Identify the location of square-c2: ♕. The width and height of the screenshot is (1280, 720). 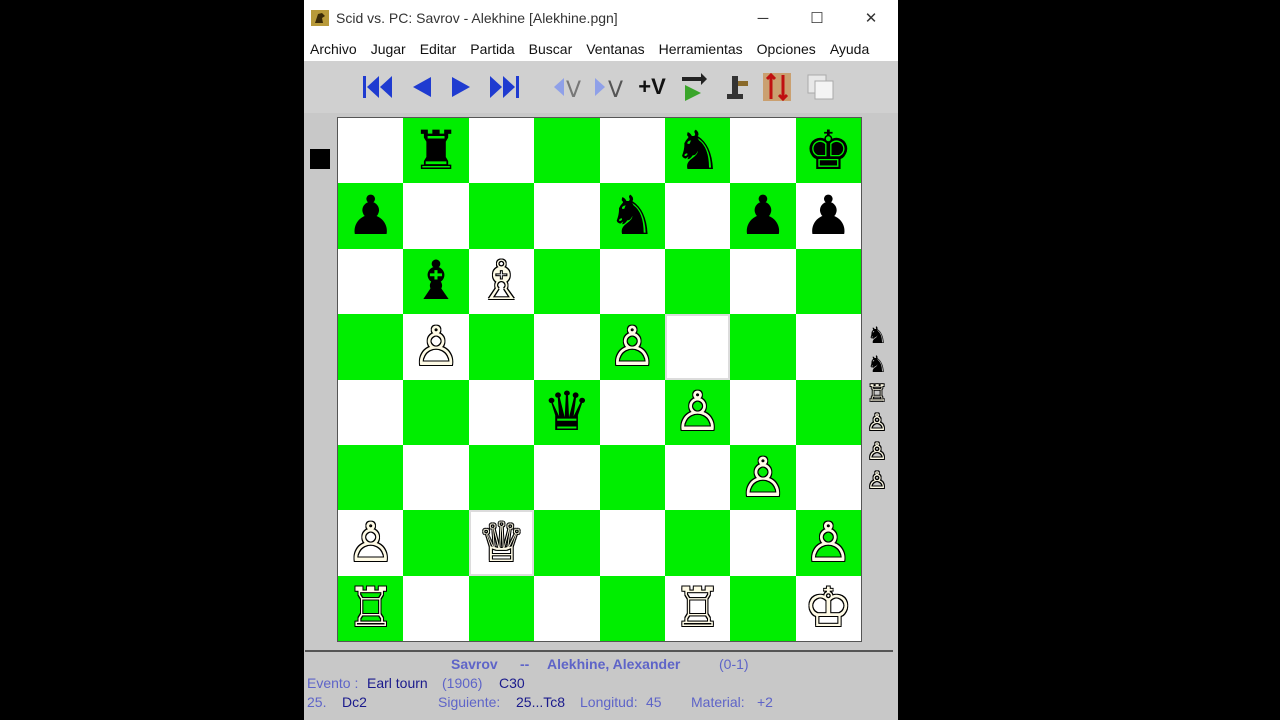
(501, 543).